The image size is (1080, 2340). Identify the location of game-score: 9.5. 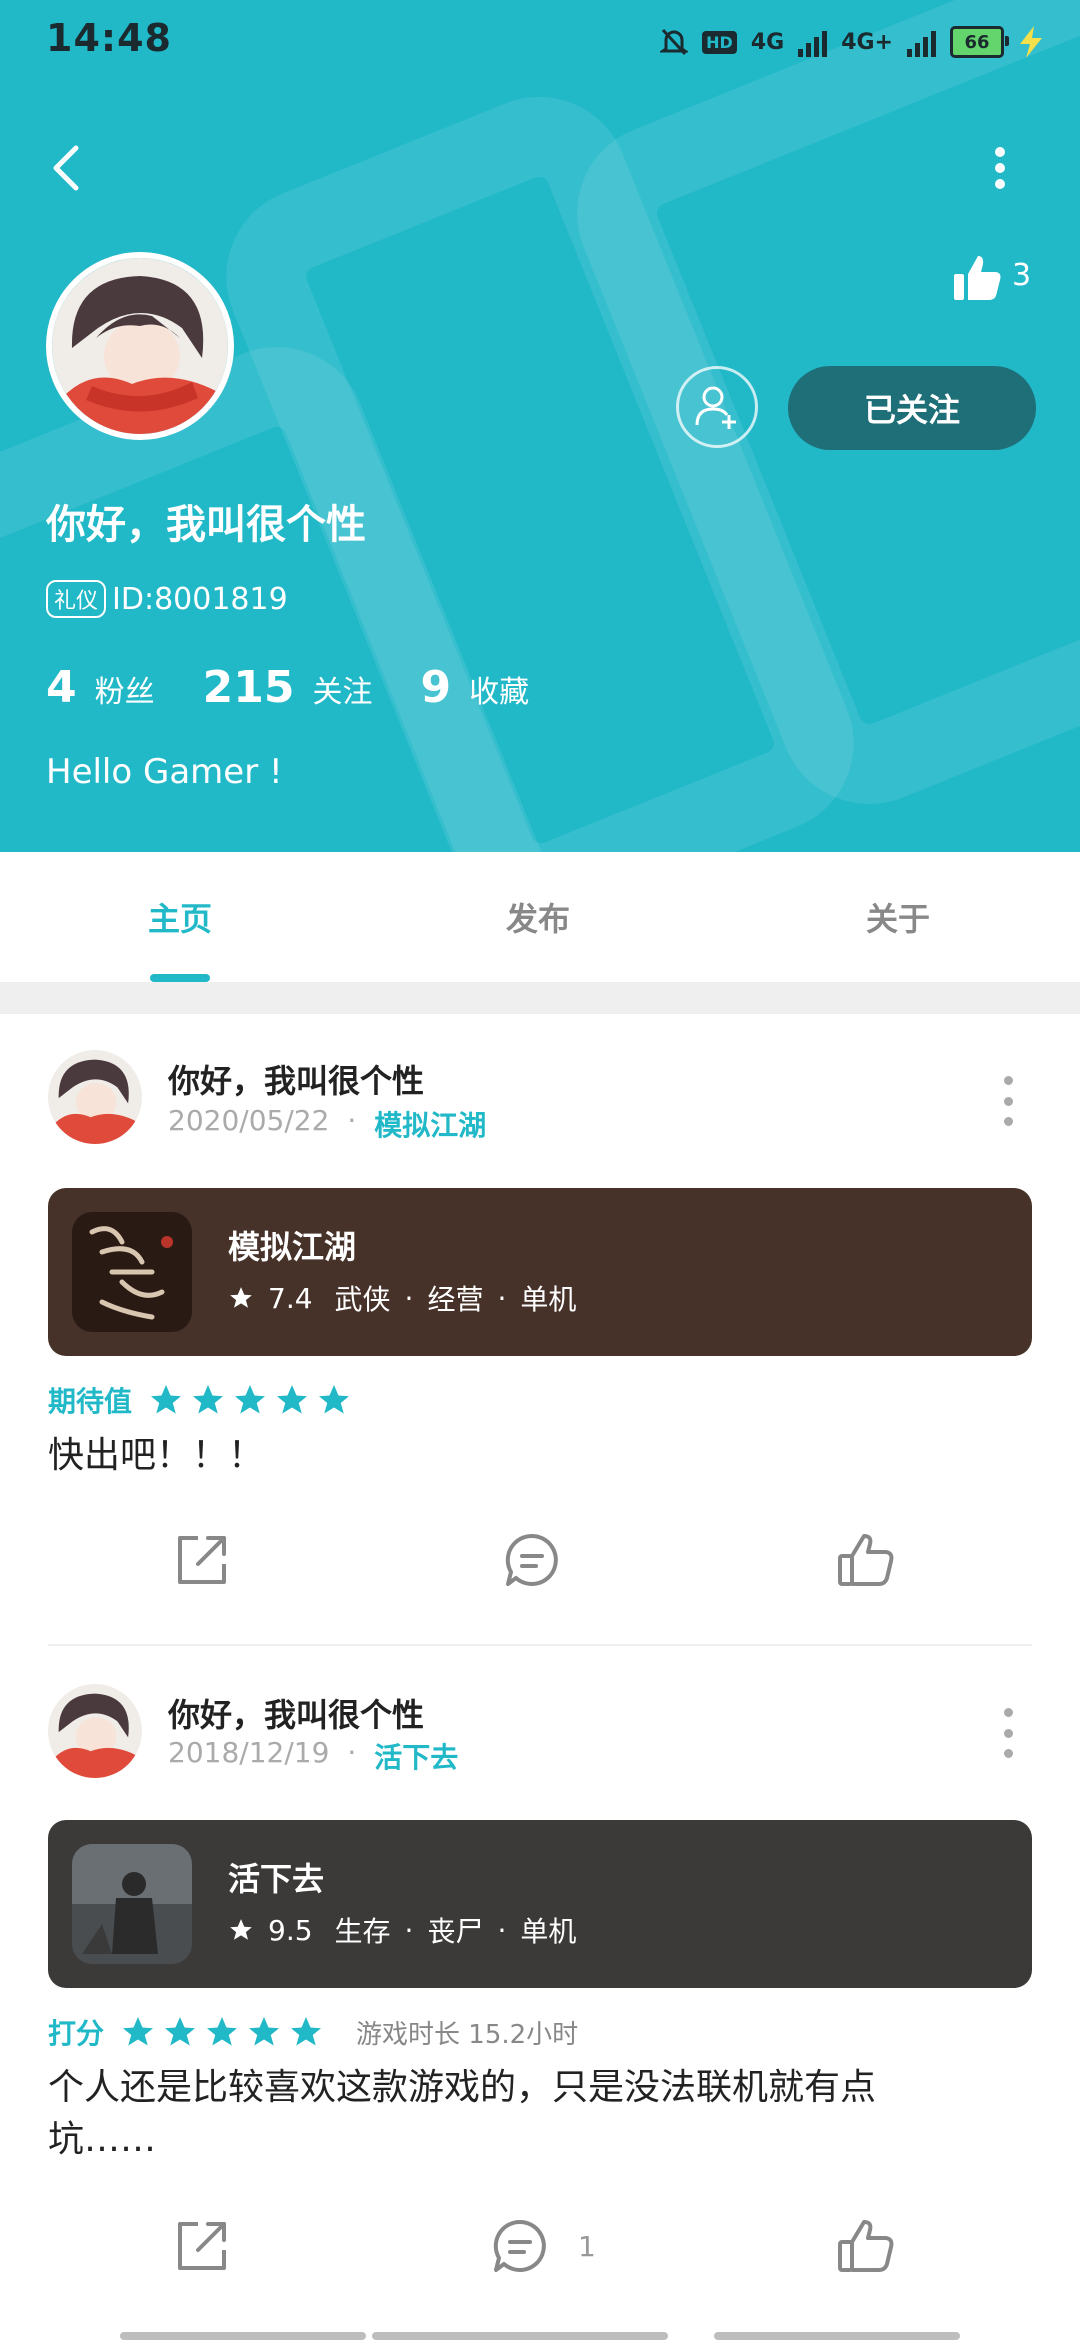
(290, 1930).